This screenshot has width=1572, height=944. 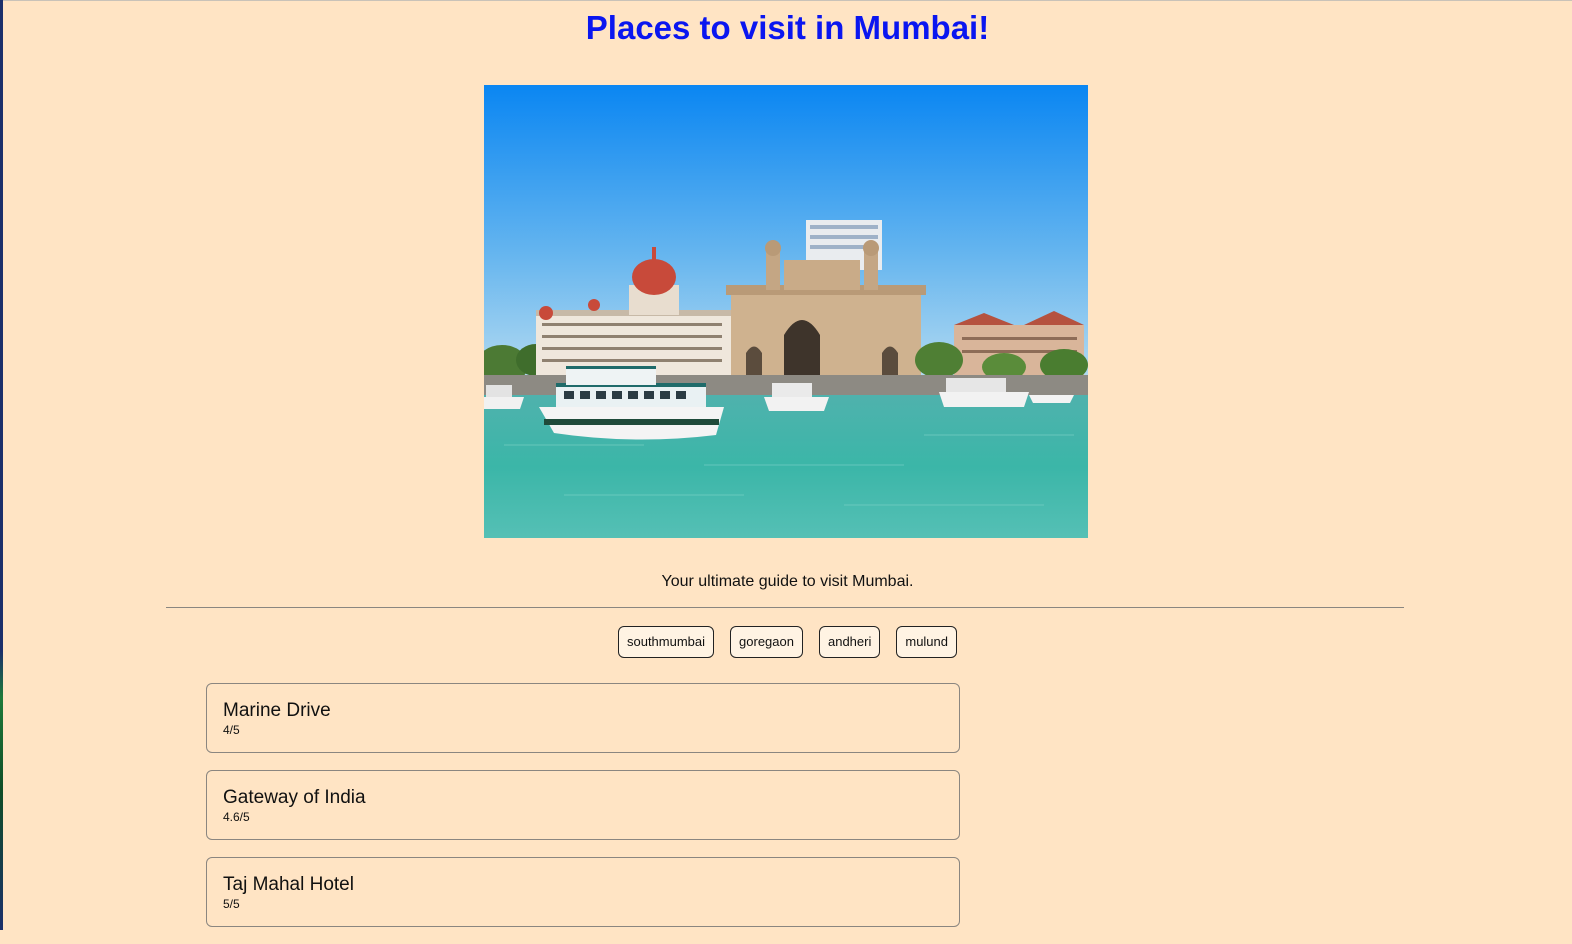 I want to click on place-name: Marine Drive, so click(x=277, y=710).